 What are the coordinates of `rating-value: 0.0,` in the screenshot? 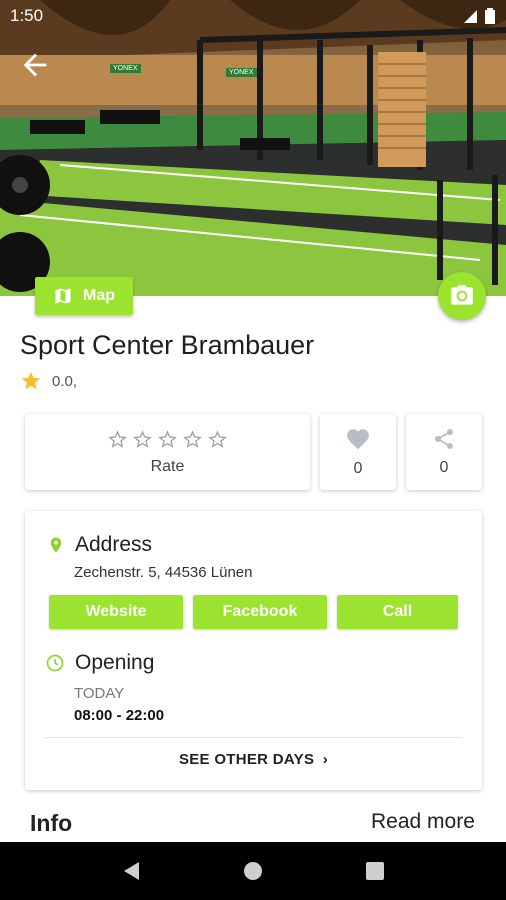 It's located at (65, 381).